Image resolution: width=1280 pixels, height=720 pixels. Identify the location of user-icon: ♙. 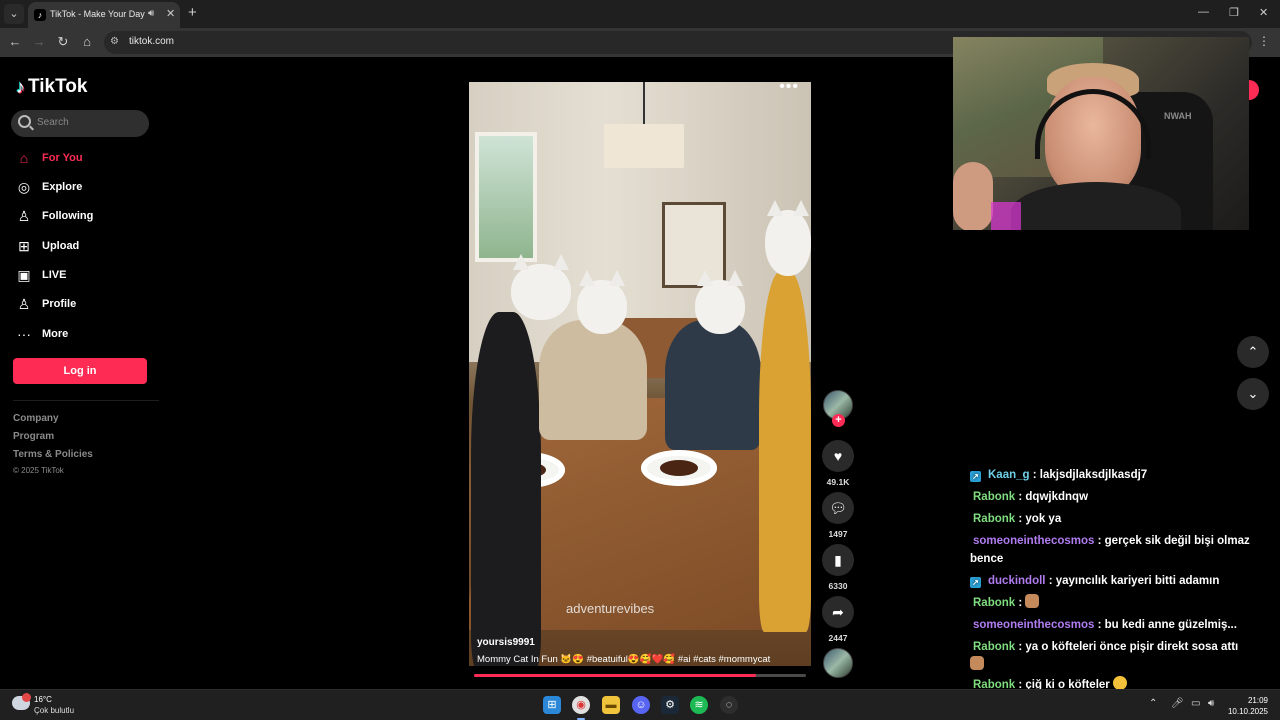
(24, 303).